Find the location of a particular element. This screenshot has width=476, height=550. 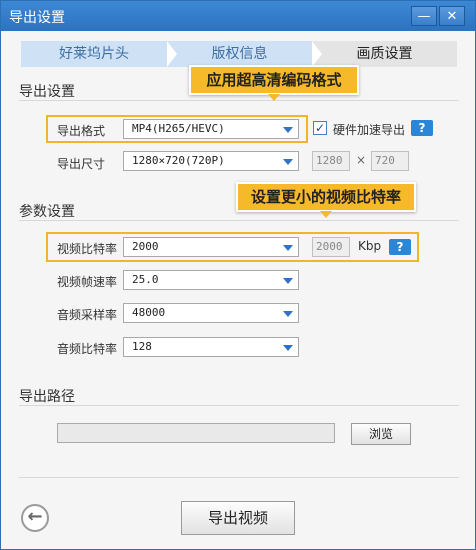

format-value: MP4(H265/HEVC) is located at coordinates (178, 128).